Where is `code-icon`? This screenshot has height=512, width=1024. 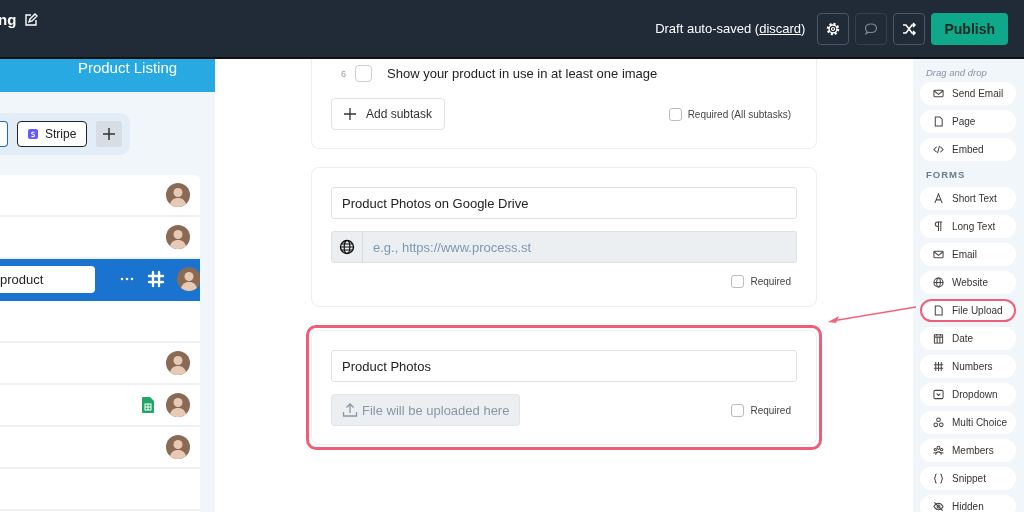
code-icon is located at coordinates (938, 149).